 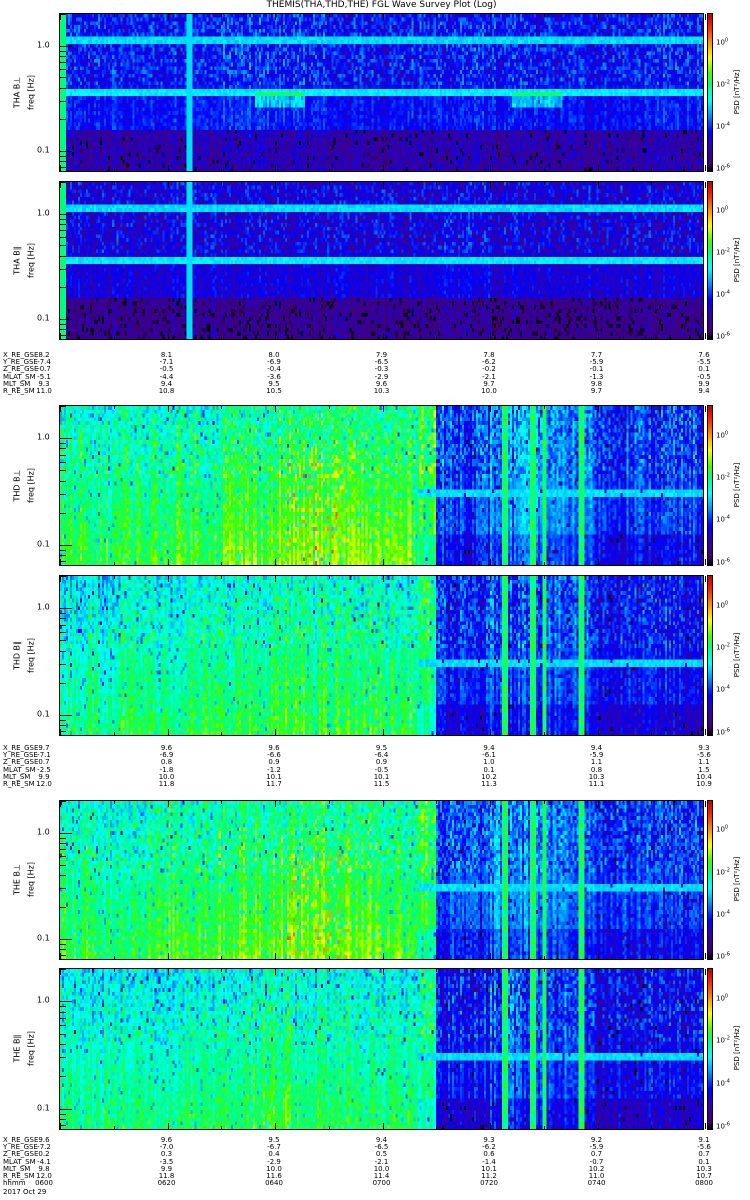 What do you see at coordinates (25, 1192) in the screenshot?
I see `date-label: 2017 Oct 29` at bounding box center [25, 1192].